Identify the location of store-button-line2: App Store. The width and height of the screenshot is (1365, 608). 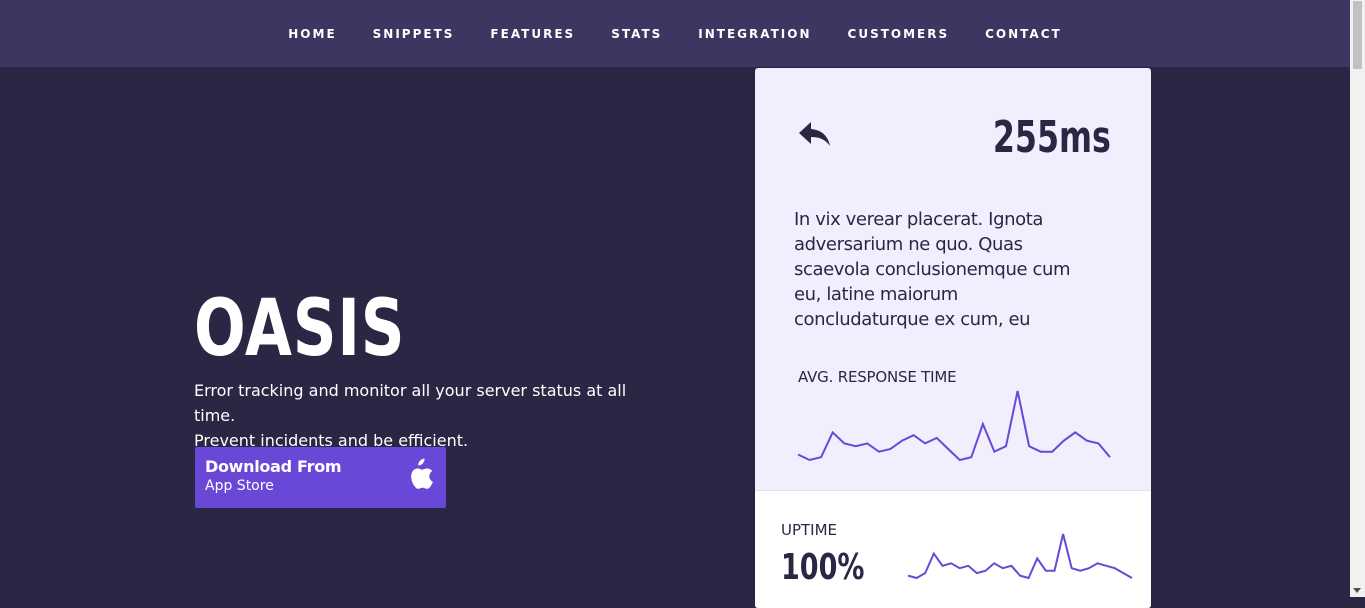
(239, 486).